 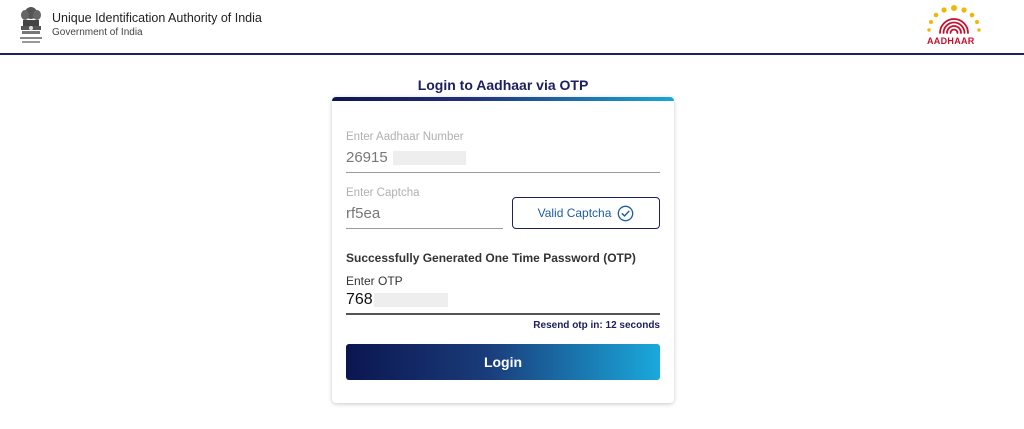 What do you see at coordinates (503, 362) in the screenshot?
I see `login-button: Login` at bounding box center [503, 362].